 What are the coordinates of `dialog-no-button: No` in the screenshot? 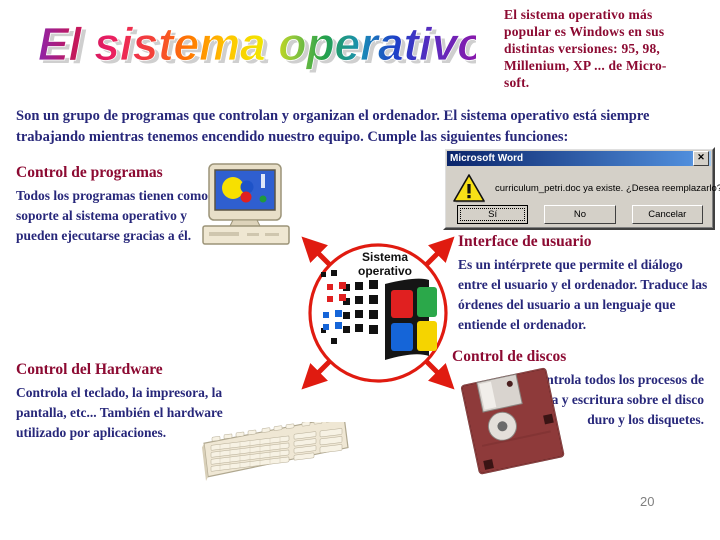 It's located at (580, 214).